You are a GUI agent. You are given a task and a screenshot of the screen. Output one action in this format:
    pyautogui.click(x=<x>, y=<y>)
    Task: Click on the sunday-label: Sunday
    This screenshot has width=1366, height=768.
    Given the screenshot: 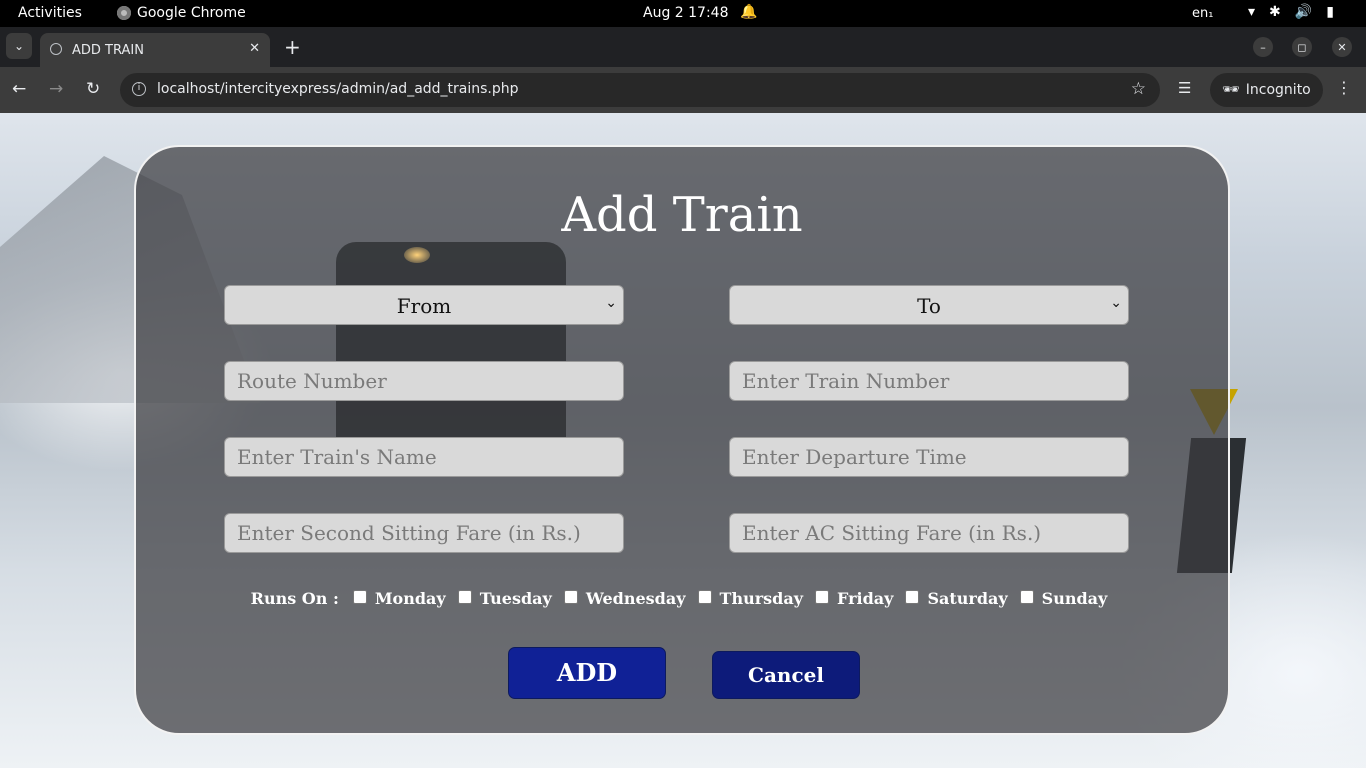 What is the action you would take?
    pyautogui.click(x=1074, y=598)
    